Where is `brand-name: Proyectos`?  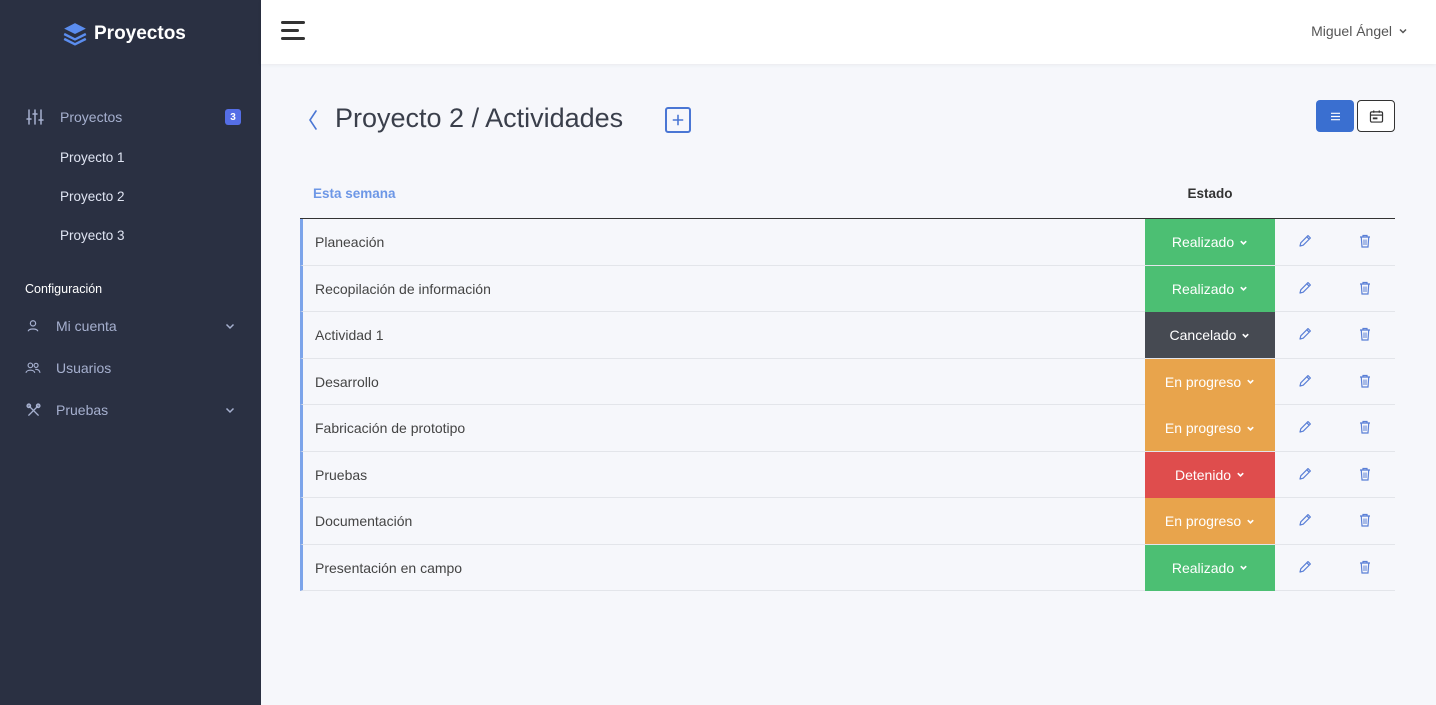
brand-name: Proyectos is located at coordinates (140, 33).